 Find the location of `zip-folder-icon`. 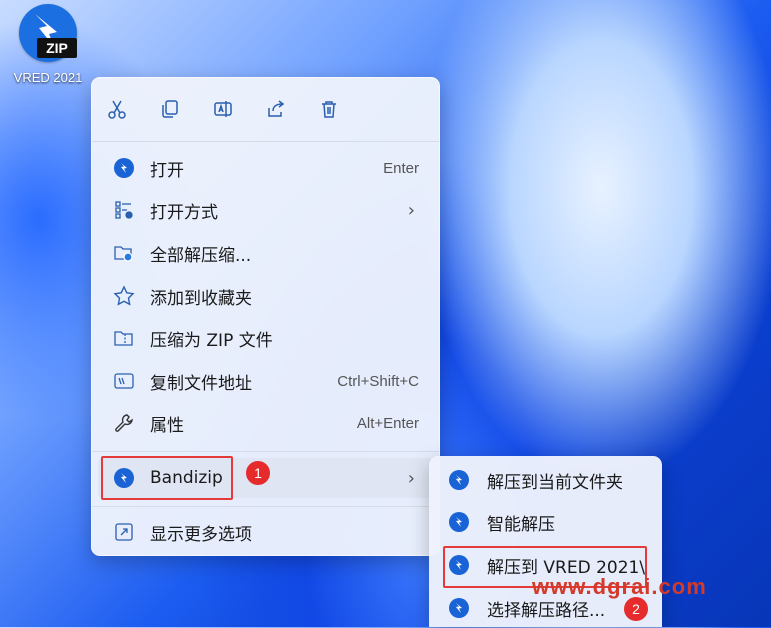

zip-folder-icon is located at coordinates (124, 338).